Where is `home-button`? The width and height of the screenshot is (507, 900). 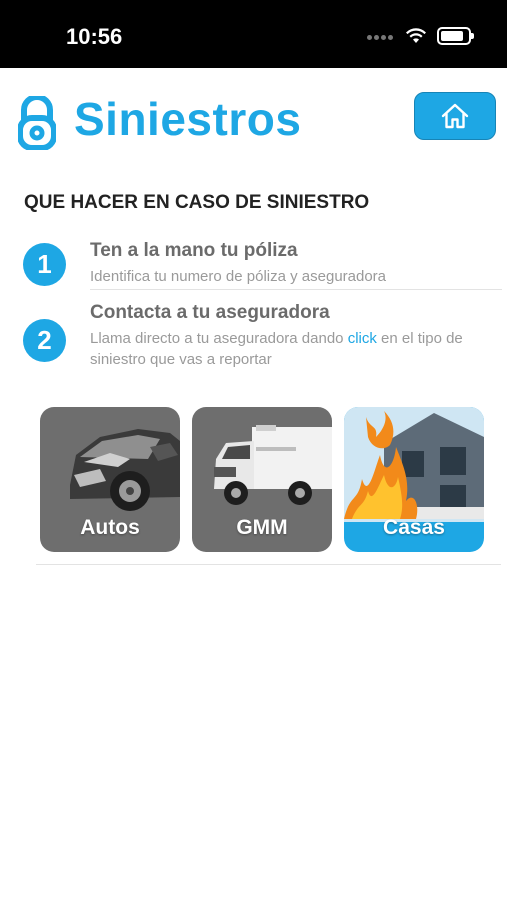
home-button is located at coordinates (455, 116).